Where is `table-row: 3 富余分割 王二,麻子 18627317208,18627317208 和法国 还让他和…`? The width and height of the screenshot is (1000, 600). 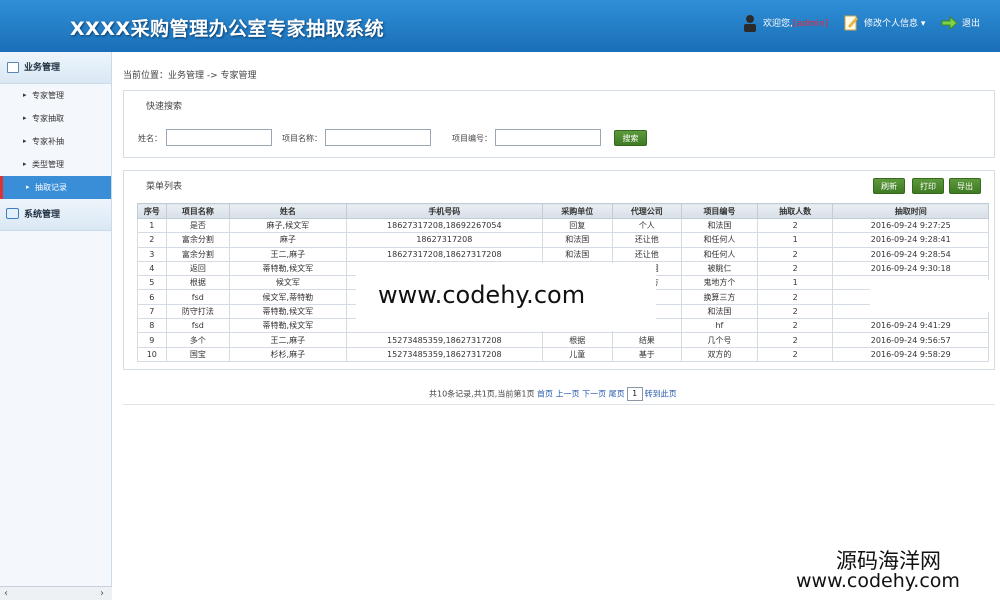
table-row: 3 富余分割 王二,麻子 18627317208,18627317208 和法国 还让他和… is located at coordinates (563, 254).